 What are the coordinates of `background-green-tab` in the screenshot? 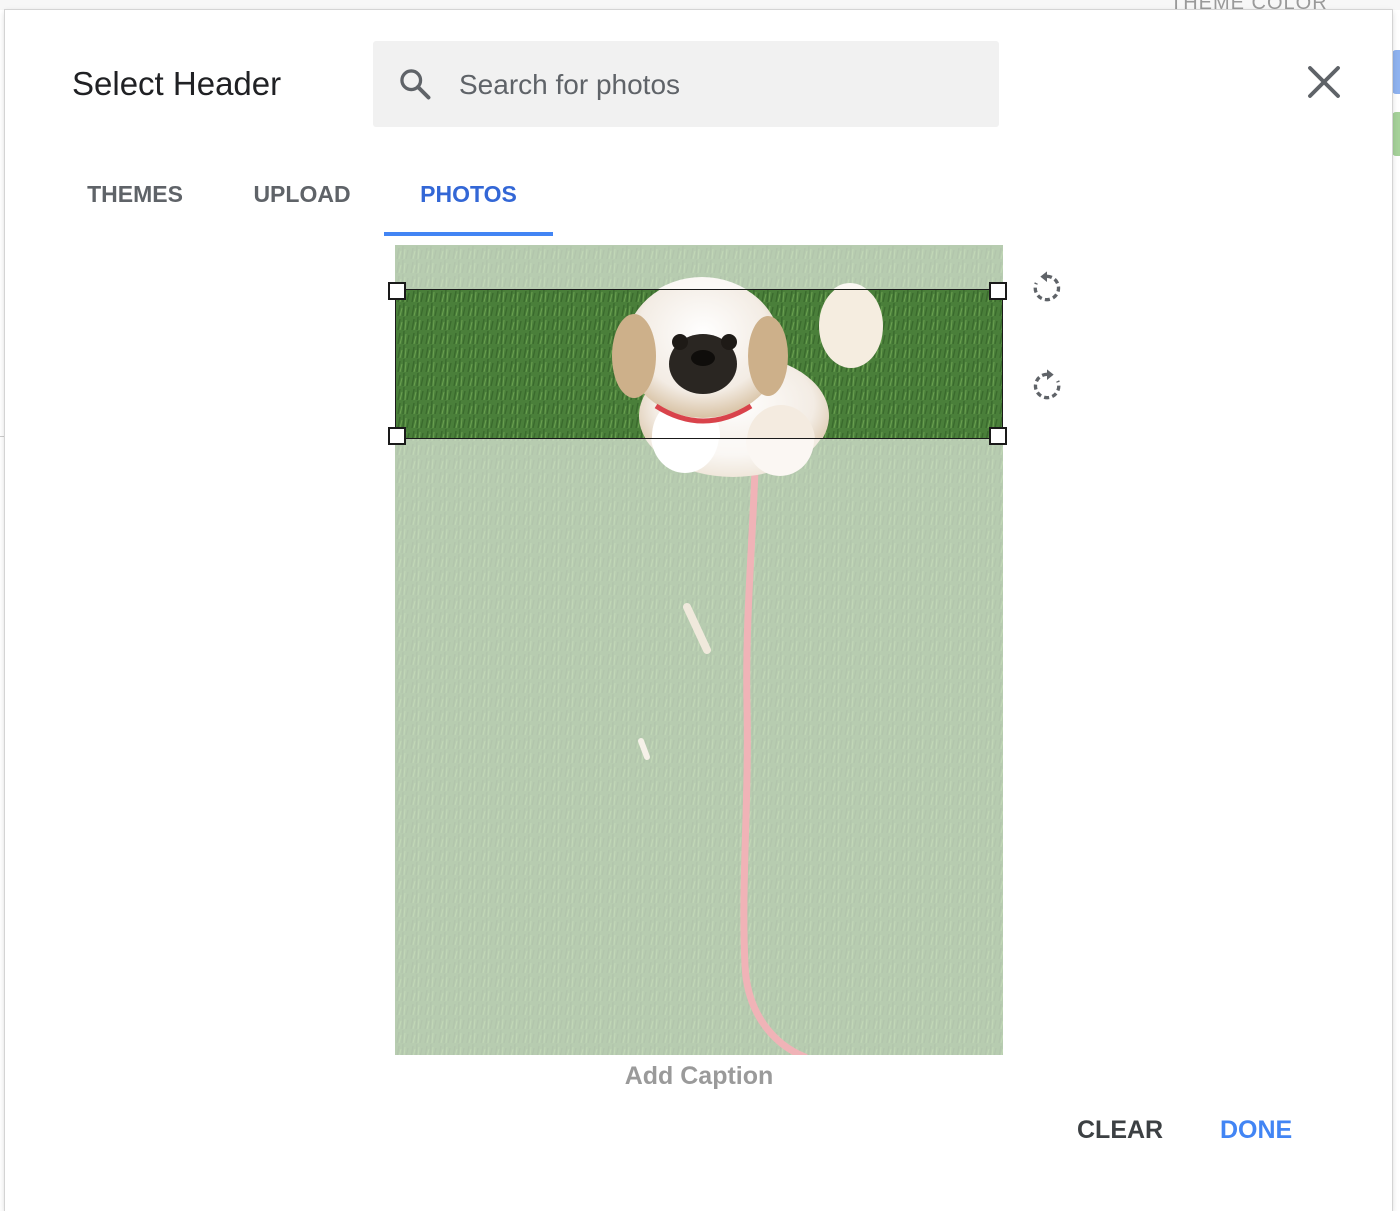 It's located at (1396, 134).